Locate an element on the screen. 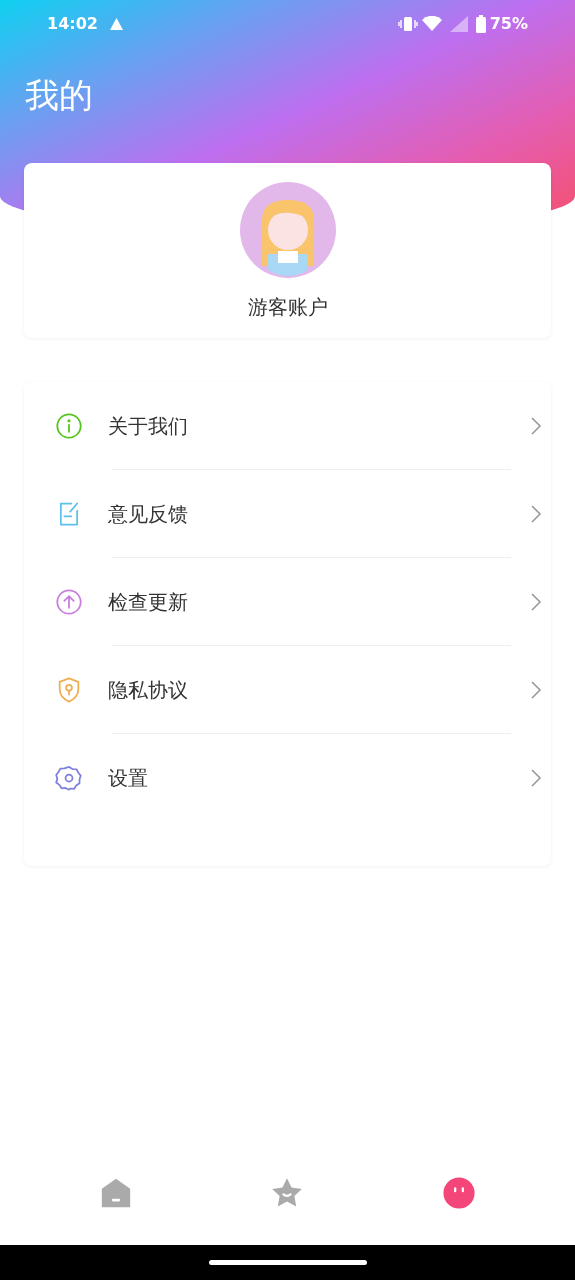 This screenshot has height=1280, width=575. menu-label: 设置 is located at coordinates (128, 778).